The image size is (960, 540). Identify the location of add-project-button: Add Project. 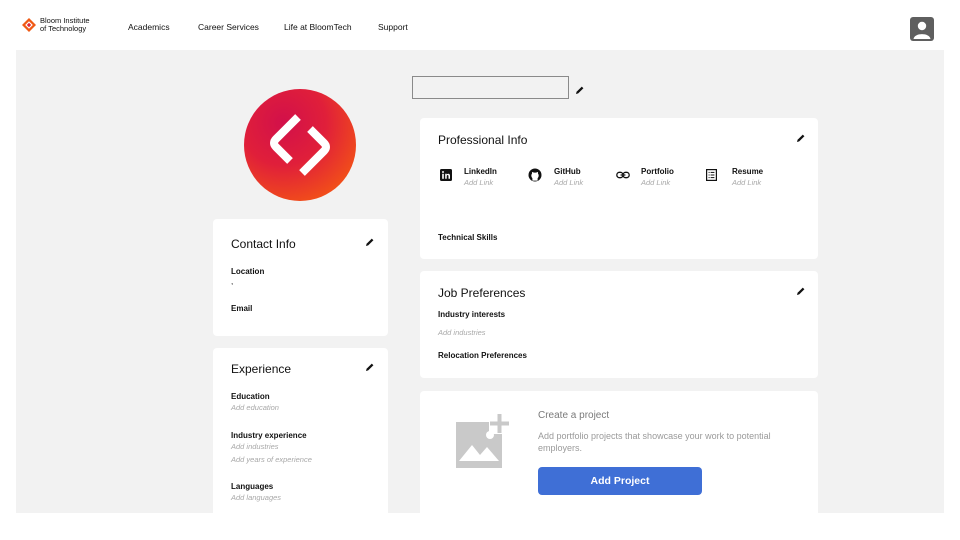
(620, 481).